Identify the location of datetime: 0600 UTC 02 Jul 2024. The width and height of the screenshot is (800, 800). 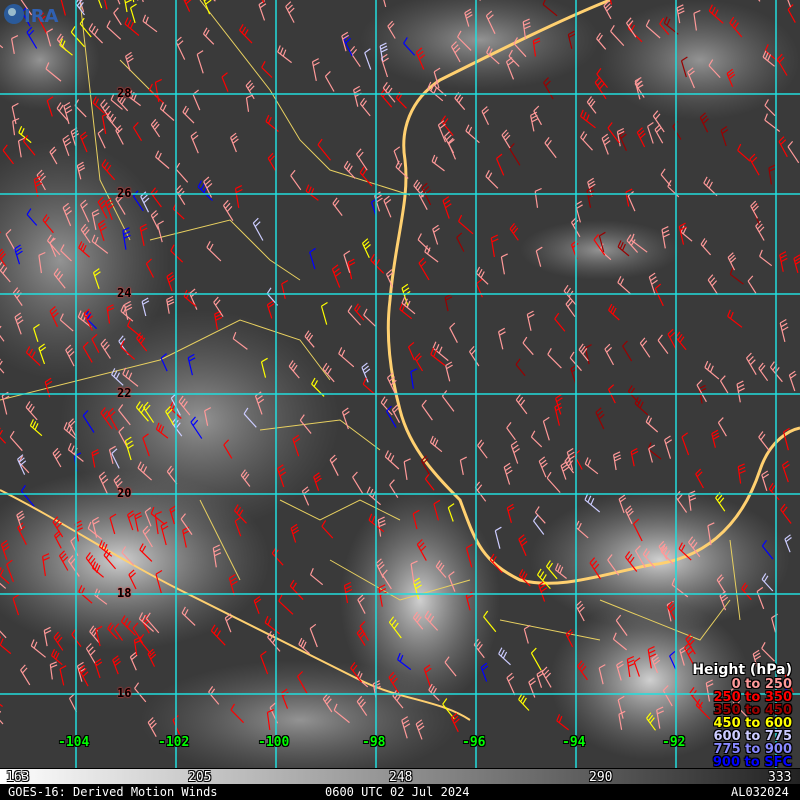
(397, 792).